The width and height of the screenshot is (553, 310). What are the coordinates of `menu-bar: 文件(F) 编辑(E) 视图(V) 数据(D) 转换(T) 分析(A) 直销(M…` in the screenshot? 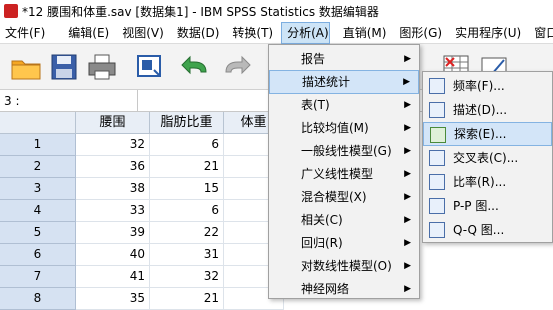 It's located at (276, 32).